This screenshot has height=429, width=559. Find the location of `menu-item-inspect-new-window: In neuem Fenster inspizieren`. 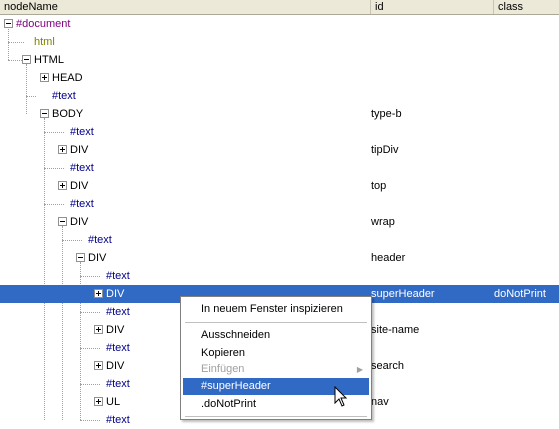

menu-item-inspect-new-window: In neuem Fenster inspizieren is located at coordinates (276, 309).